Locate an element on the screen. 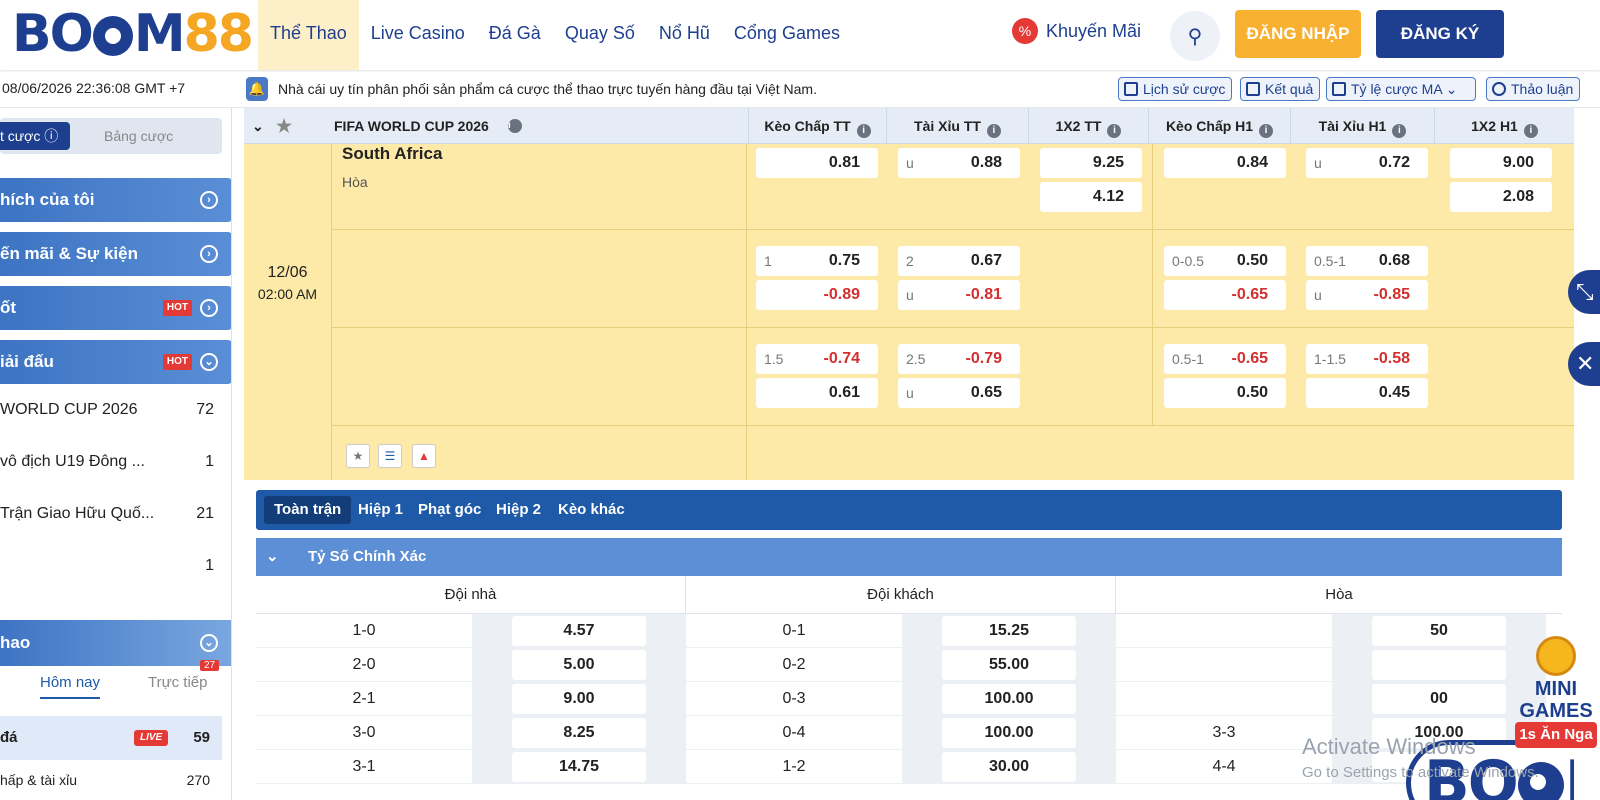  sidebar-sports-header: hao ⌄ is located at coordinates (115, 643).